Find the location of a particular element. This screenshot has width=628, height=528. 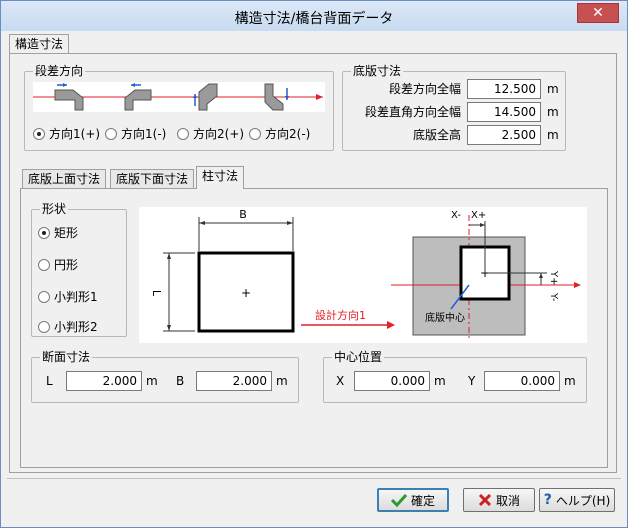

x-minus-label: X- is located at coordinates (456, 215).